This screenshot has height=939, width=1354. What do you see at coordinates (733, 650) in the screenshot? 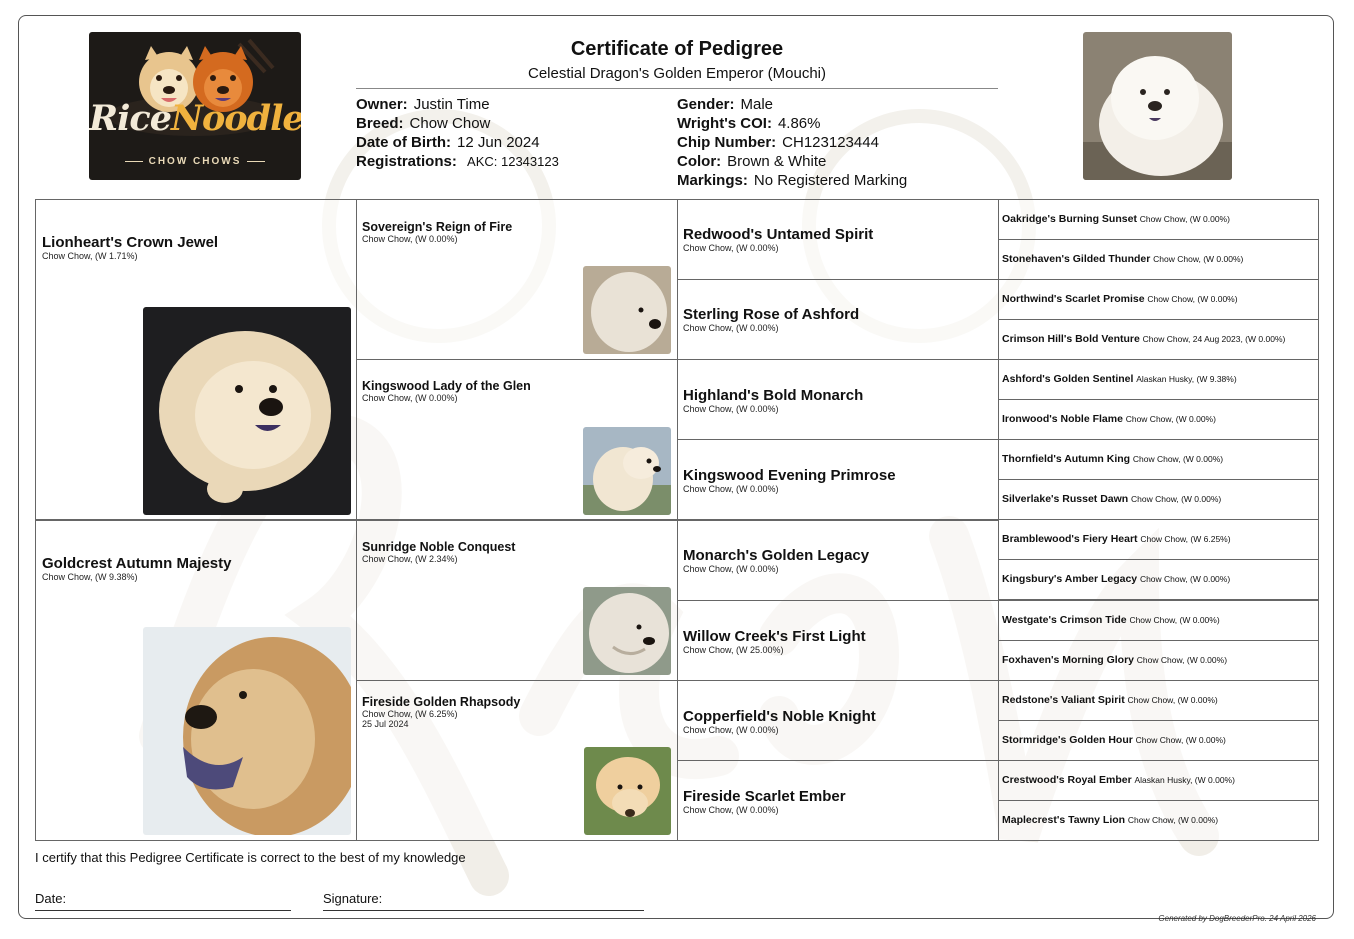
I see `ancestor-details: Chow Chow, (W 25.00%)` at bounding box center [733, 650].